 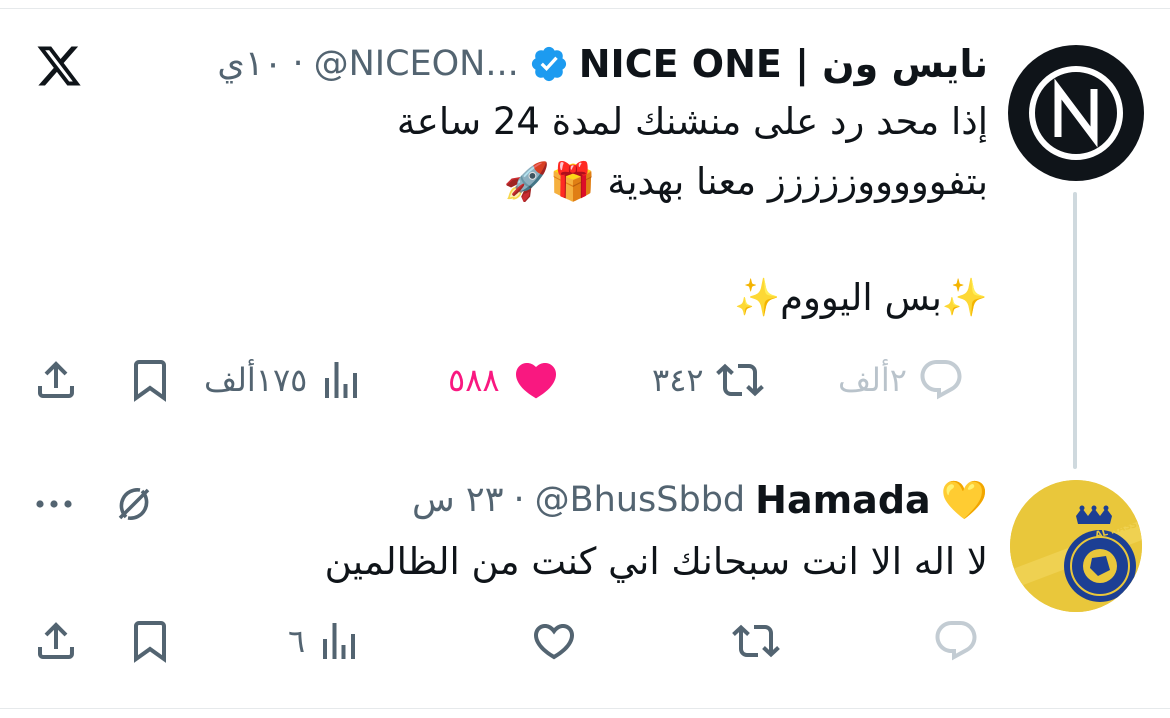 What do you see at coordinates (861, 297) in the screenshot?
I see `tweet-text-line-3: ✨بس اليووم✨` at bounding box center [861, 297].